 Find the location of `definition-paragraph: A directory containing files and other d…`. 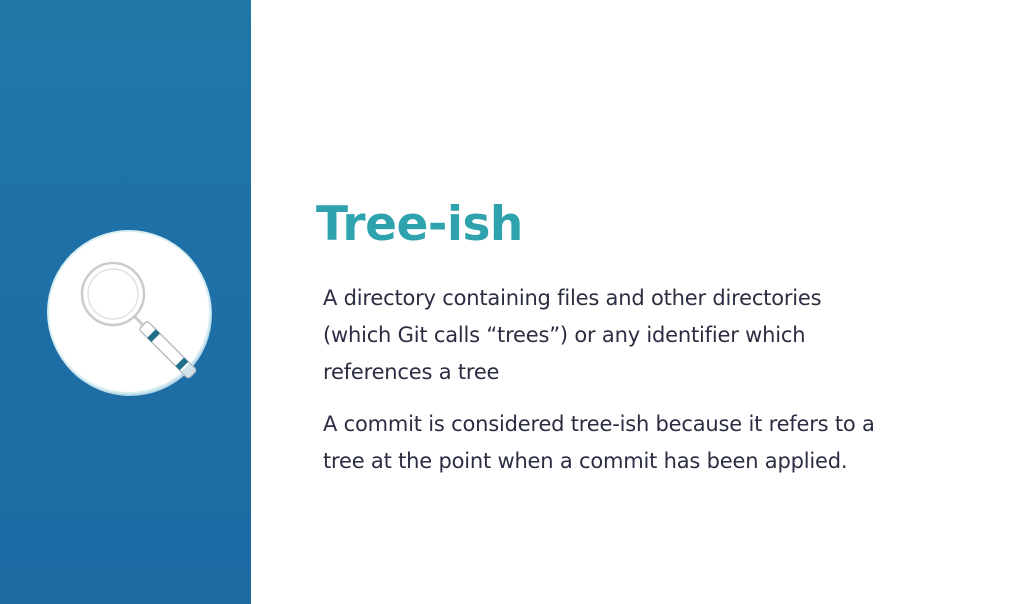

definition-paragraph: A directory containing files and other d… is located at coordinates (572, 335).